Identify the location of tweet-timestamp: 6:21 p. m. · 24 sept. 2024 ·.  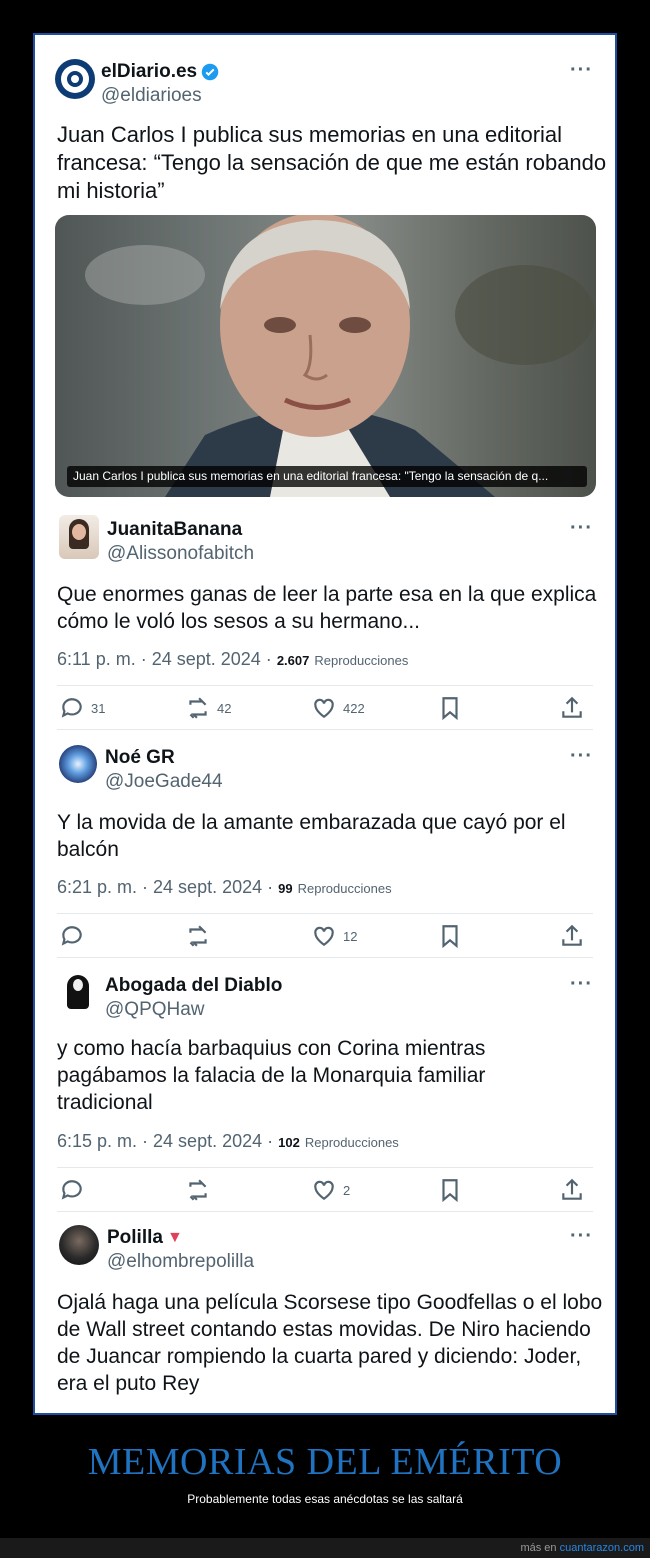
(165, 887).